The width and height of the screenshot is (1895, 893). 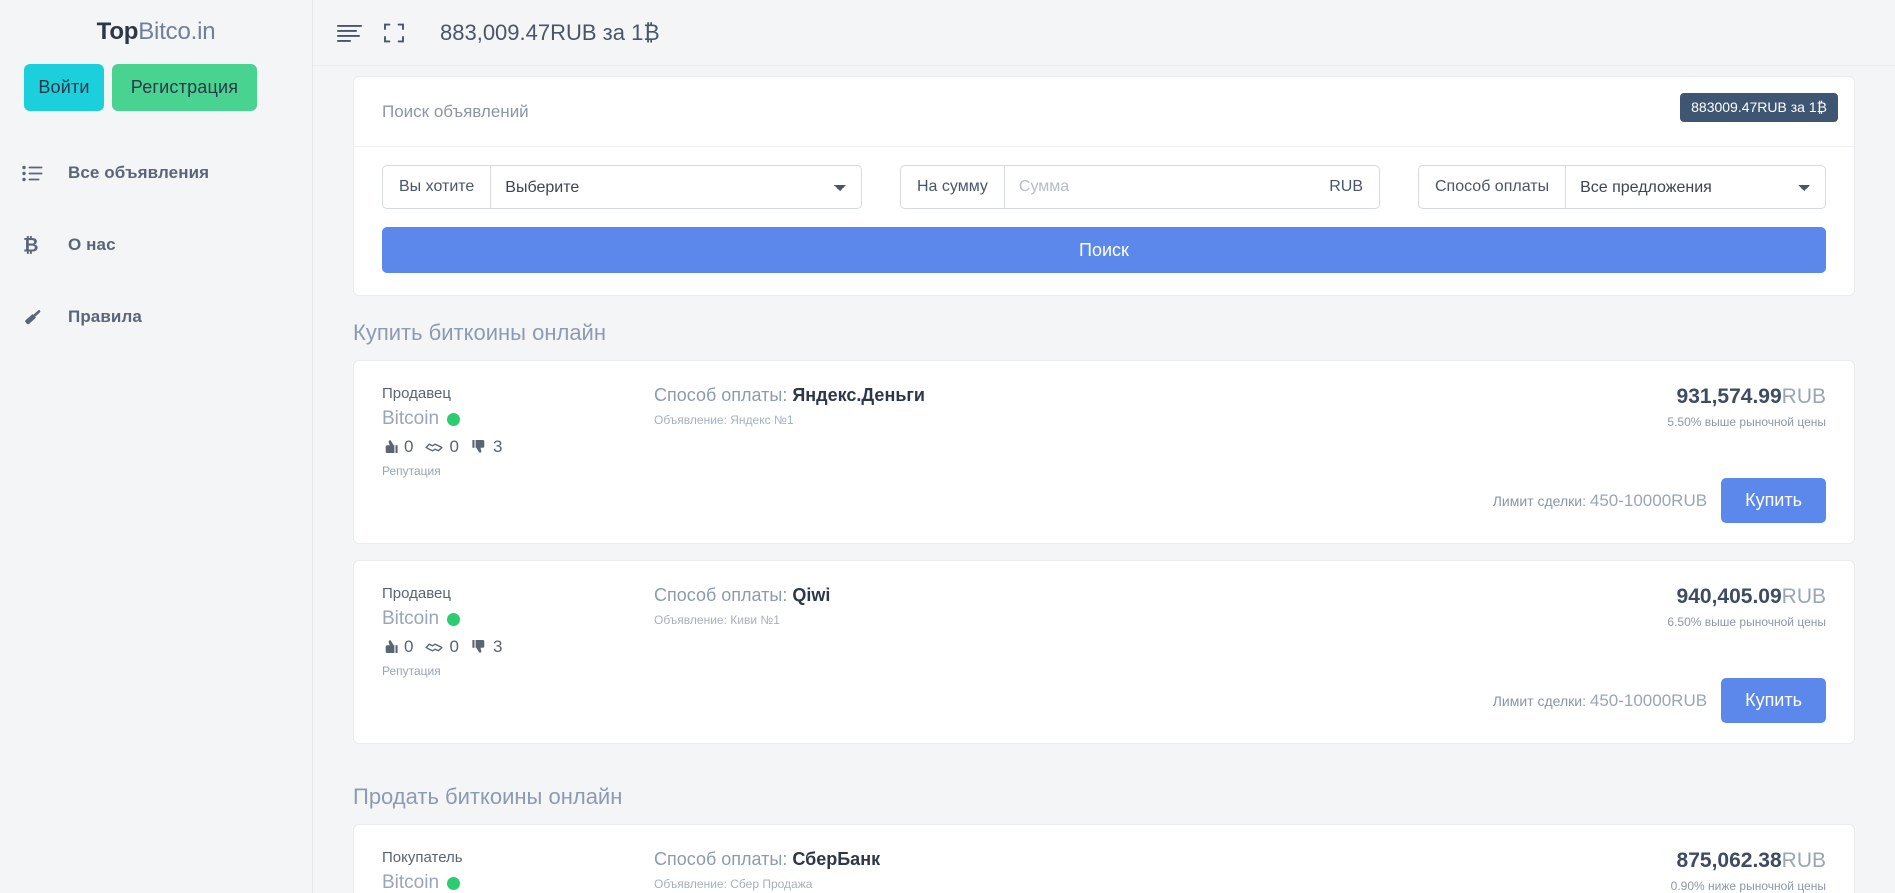 What do you see at coordinates (184, 87) in the screenshot?
I see `register-button: Регистрация` at bounding box center [184, 87].